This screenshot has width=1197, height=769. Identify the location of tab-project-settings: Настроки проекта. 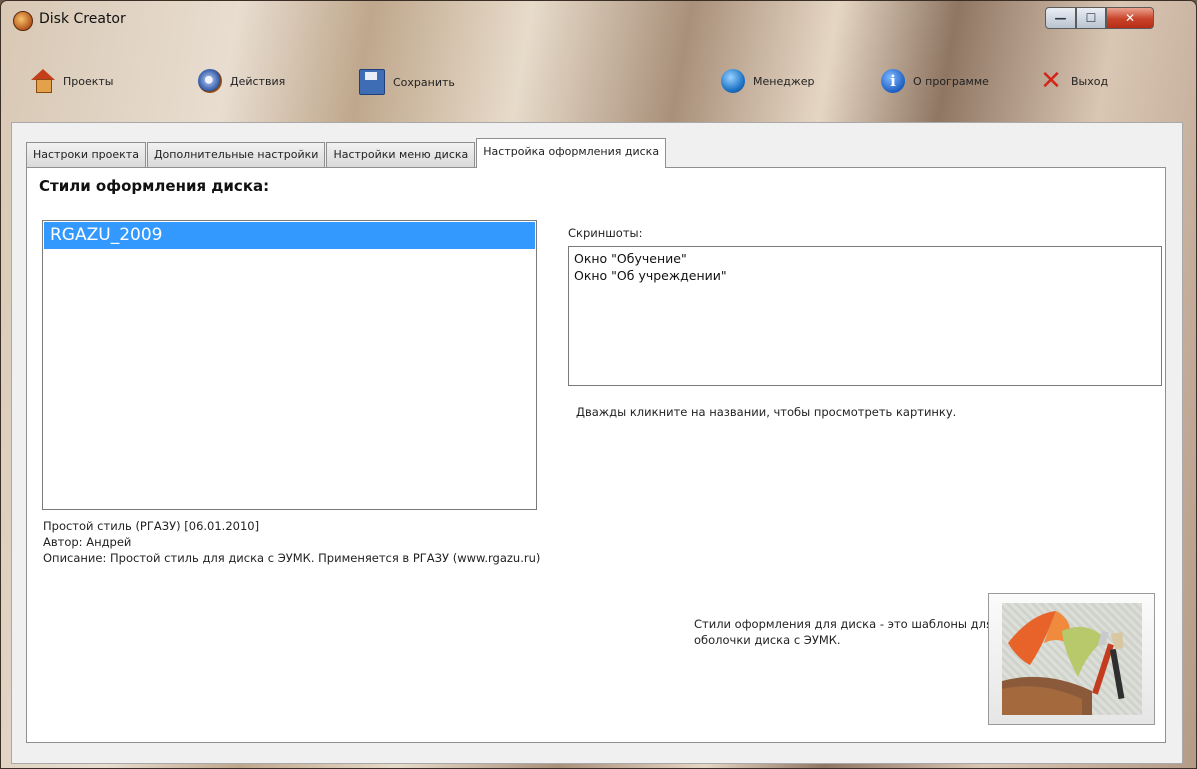
(86, 154).